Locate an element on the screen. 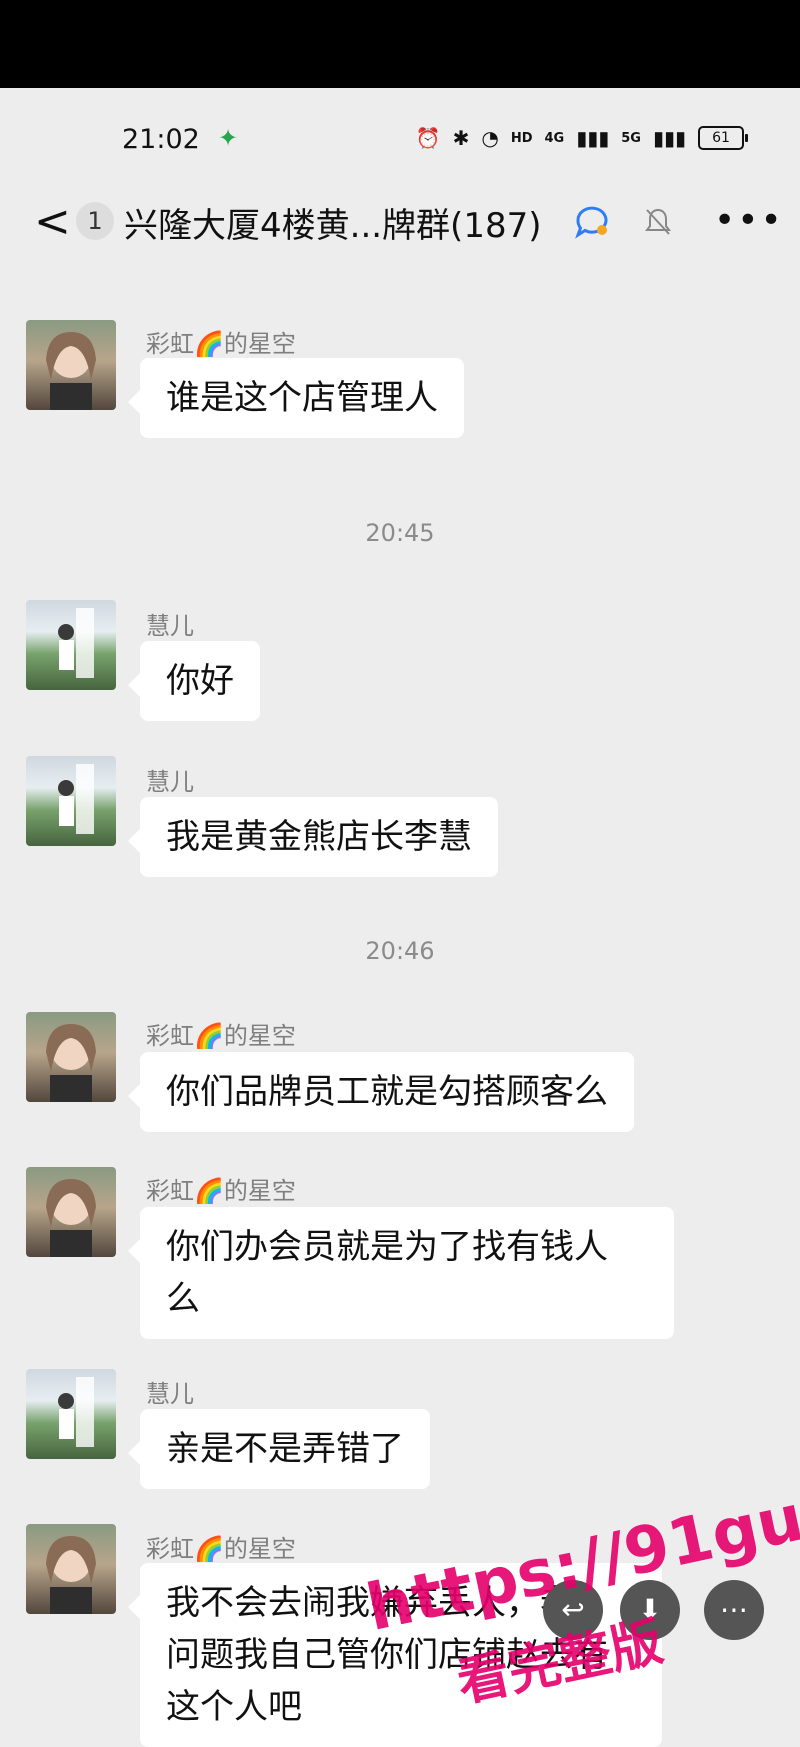  message-bubble: 我是黄金熊店长李慧 is located at coordinates (313, 837).